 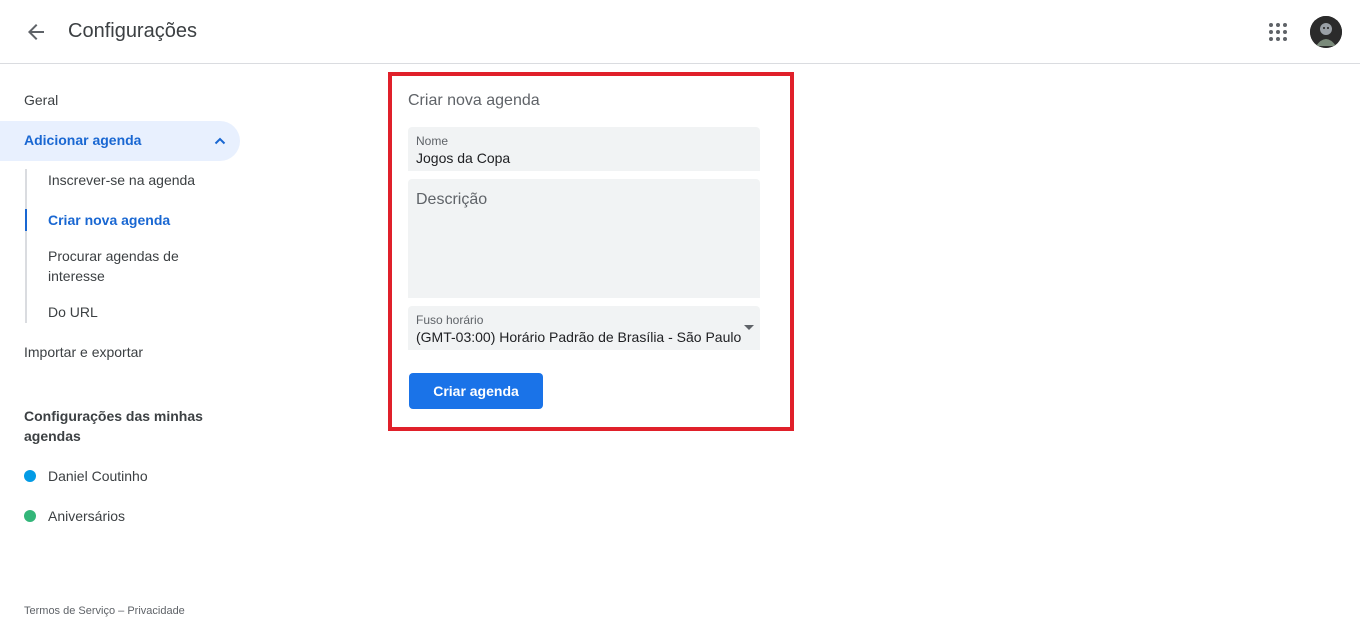 What do you see at coordinates (463, 158) in the screenshot?
I see `name-field-value: Jogos da Copa` at bounding box center [463, 158].